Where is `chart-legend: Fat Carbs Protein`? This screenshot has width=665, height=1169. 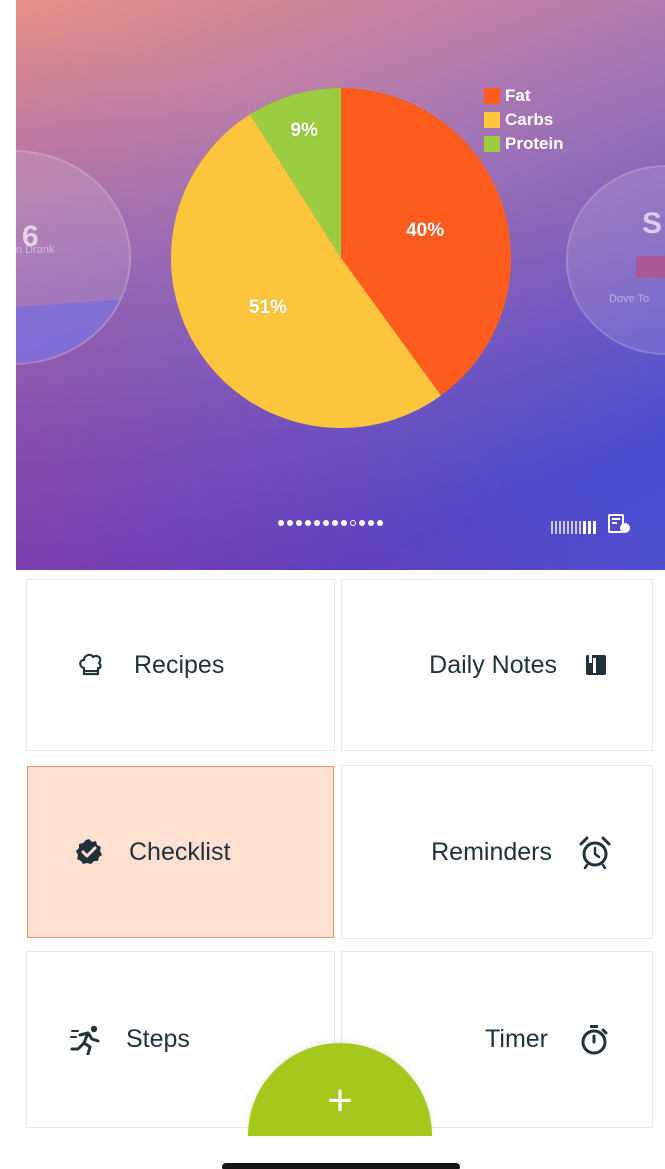 chart-legend: Fat Carbs Protein is located at coordinates (524, 120).